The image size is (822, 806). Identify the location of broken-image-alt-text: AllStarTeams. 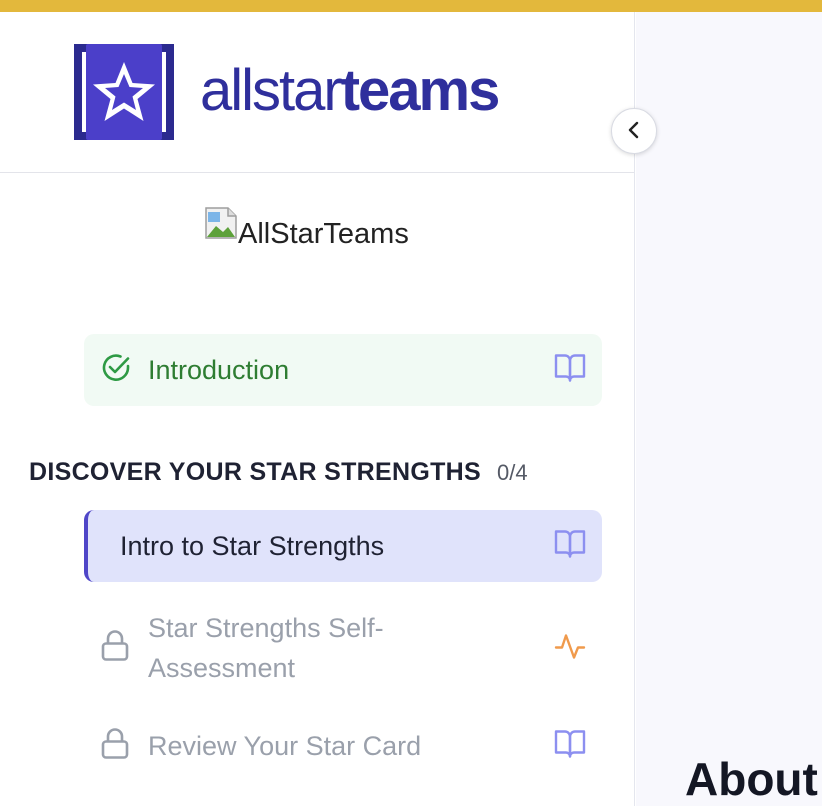
(323, 234).